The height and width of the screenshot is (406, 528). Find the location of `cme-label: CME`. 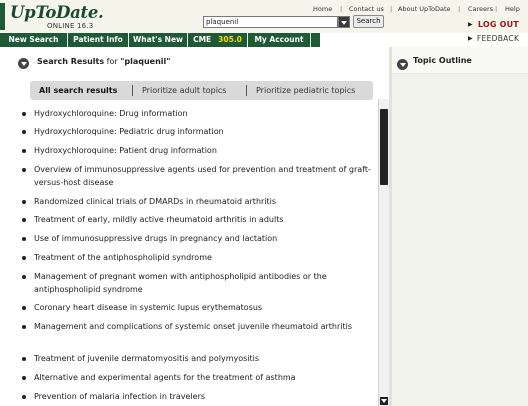

cme-label: CME is located at coordinates (202, 39).